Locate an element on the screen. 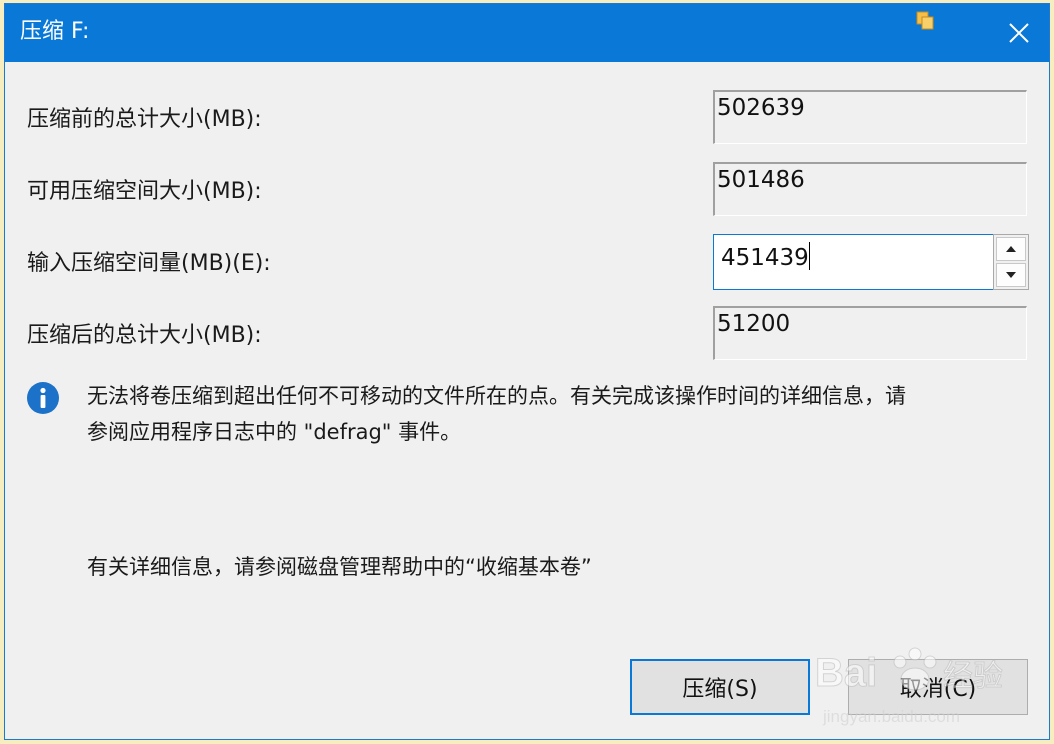 The height and width of the screenshot is (744, 1054). chevron-up-icon is located at coordinates (1011, 249).